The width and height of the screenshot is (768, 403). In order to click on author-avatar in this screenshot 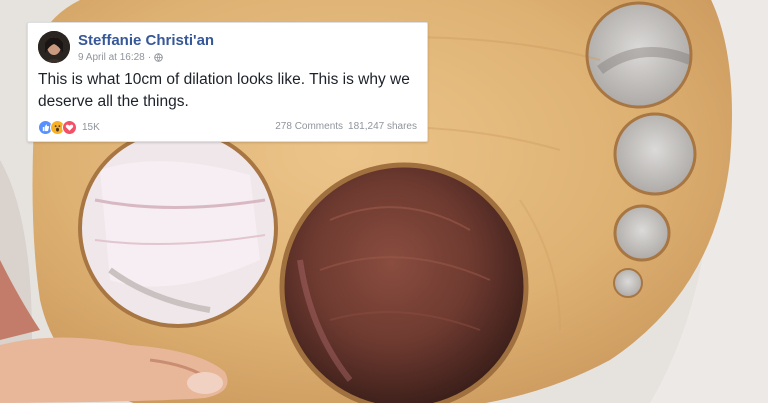, I will do `click(54, 47)`.